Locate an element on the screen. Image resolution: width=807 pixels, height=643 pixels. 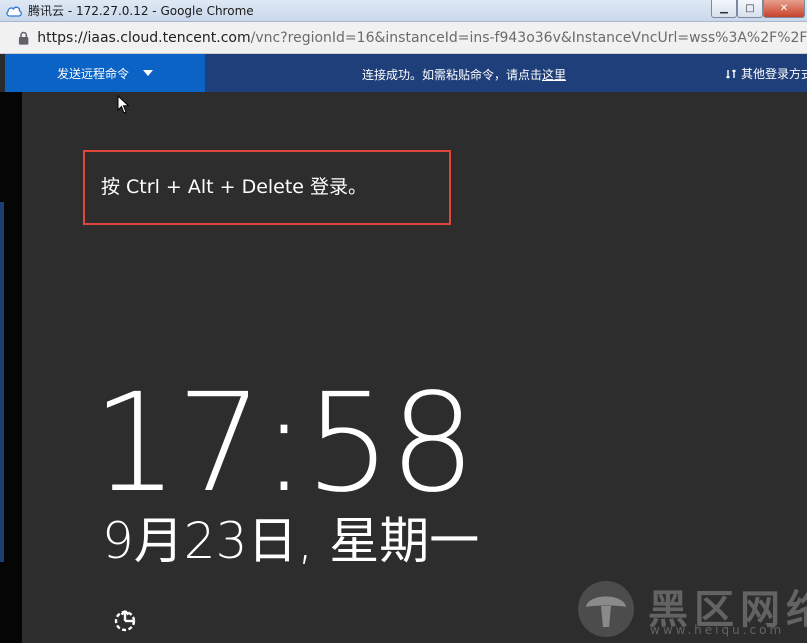
minimize-button: ▁ is located at coordinates (724, 9).